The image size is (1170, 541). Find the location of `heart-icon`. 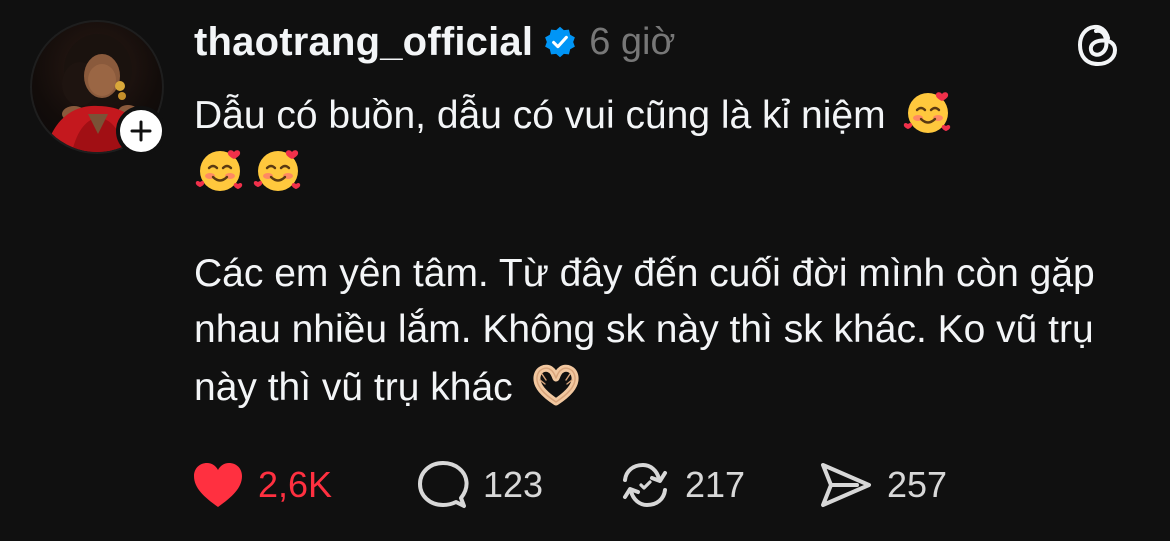

heart-icon is located at coordinates (218, 485).